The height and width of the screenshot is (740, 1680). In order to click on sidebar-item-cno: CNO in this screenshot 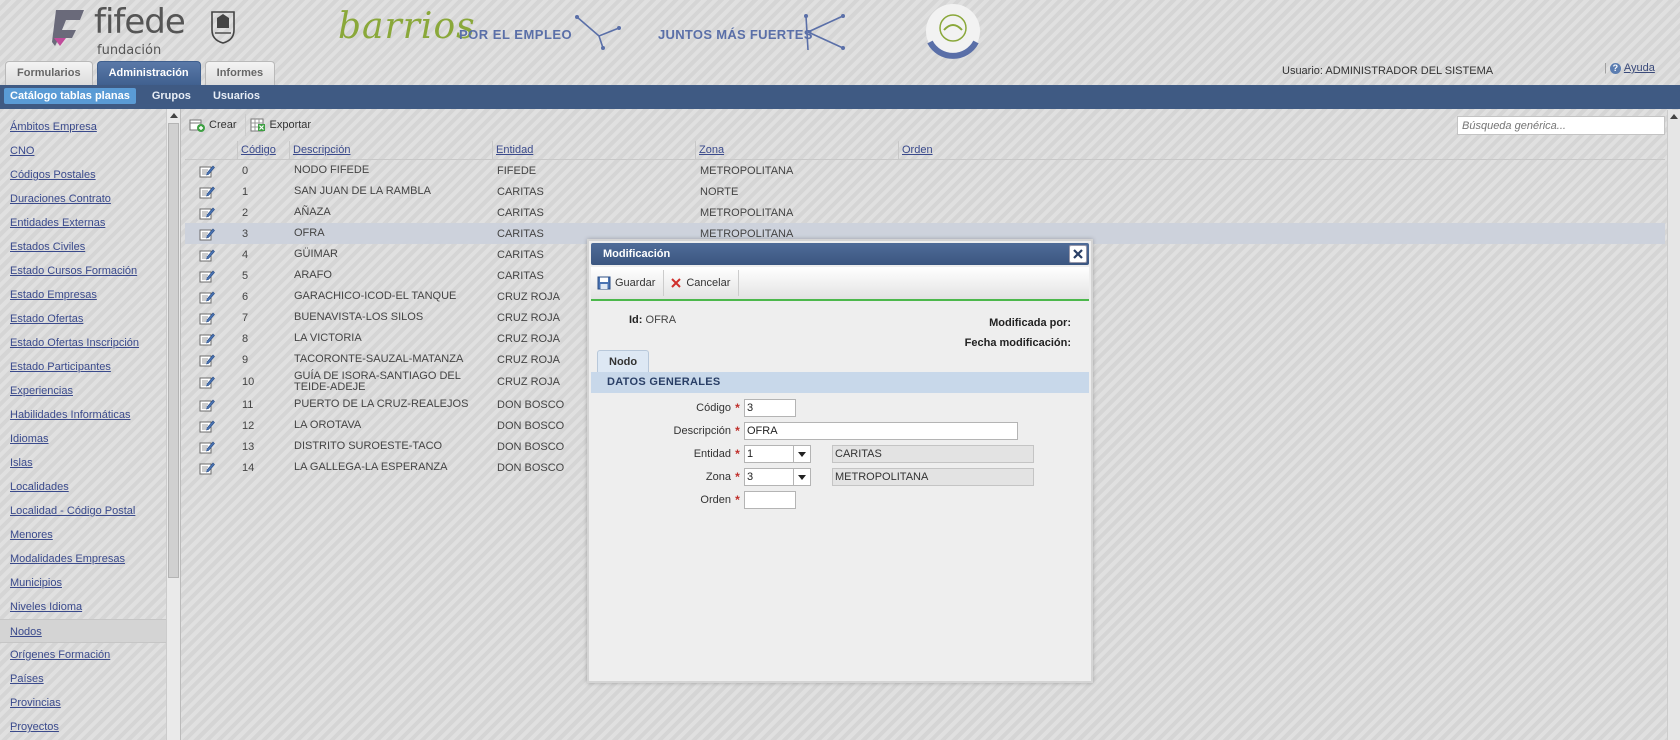, I will do `click(83, 151)`.